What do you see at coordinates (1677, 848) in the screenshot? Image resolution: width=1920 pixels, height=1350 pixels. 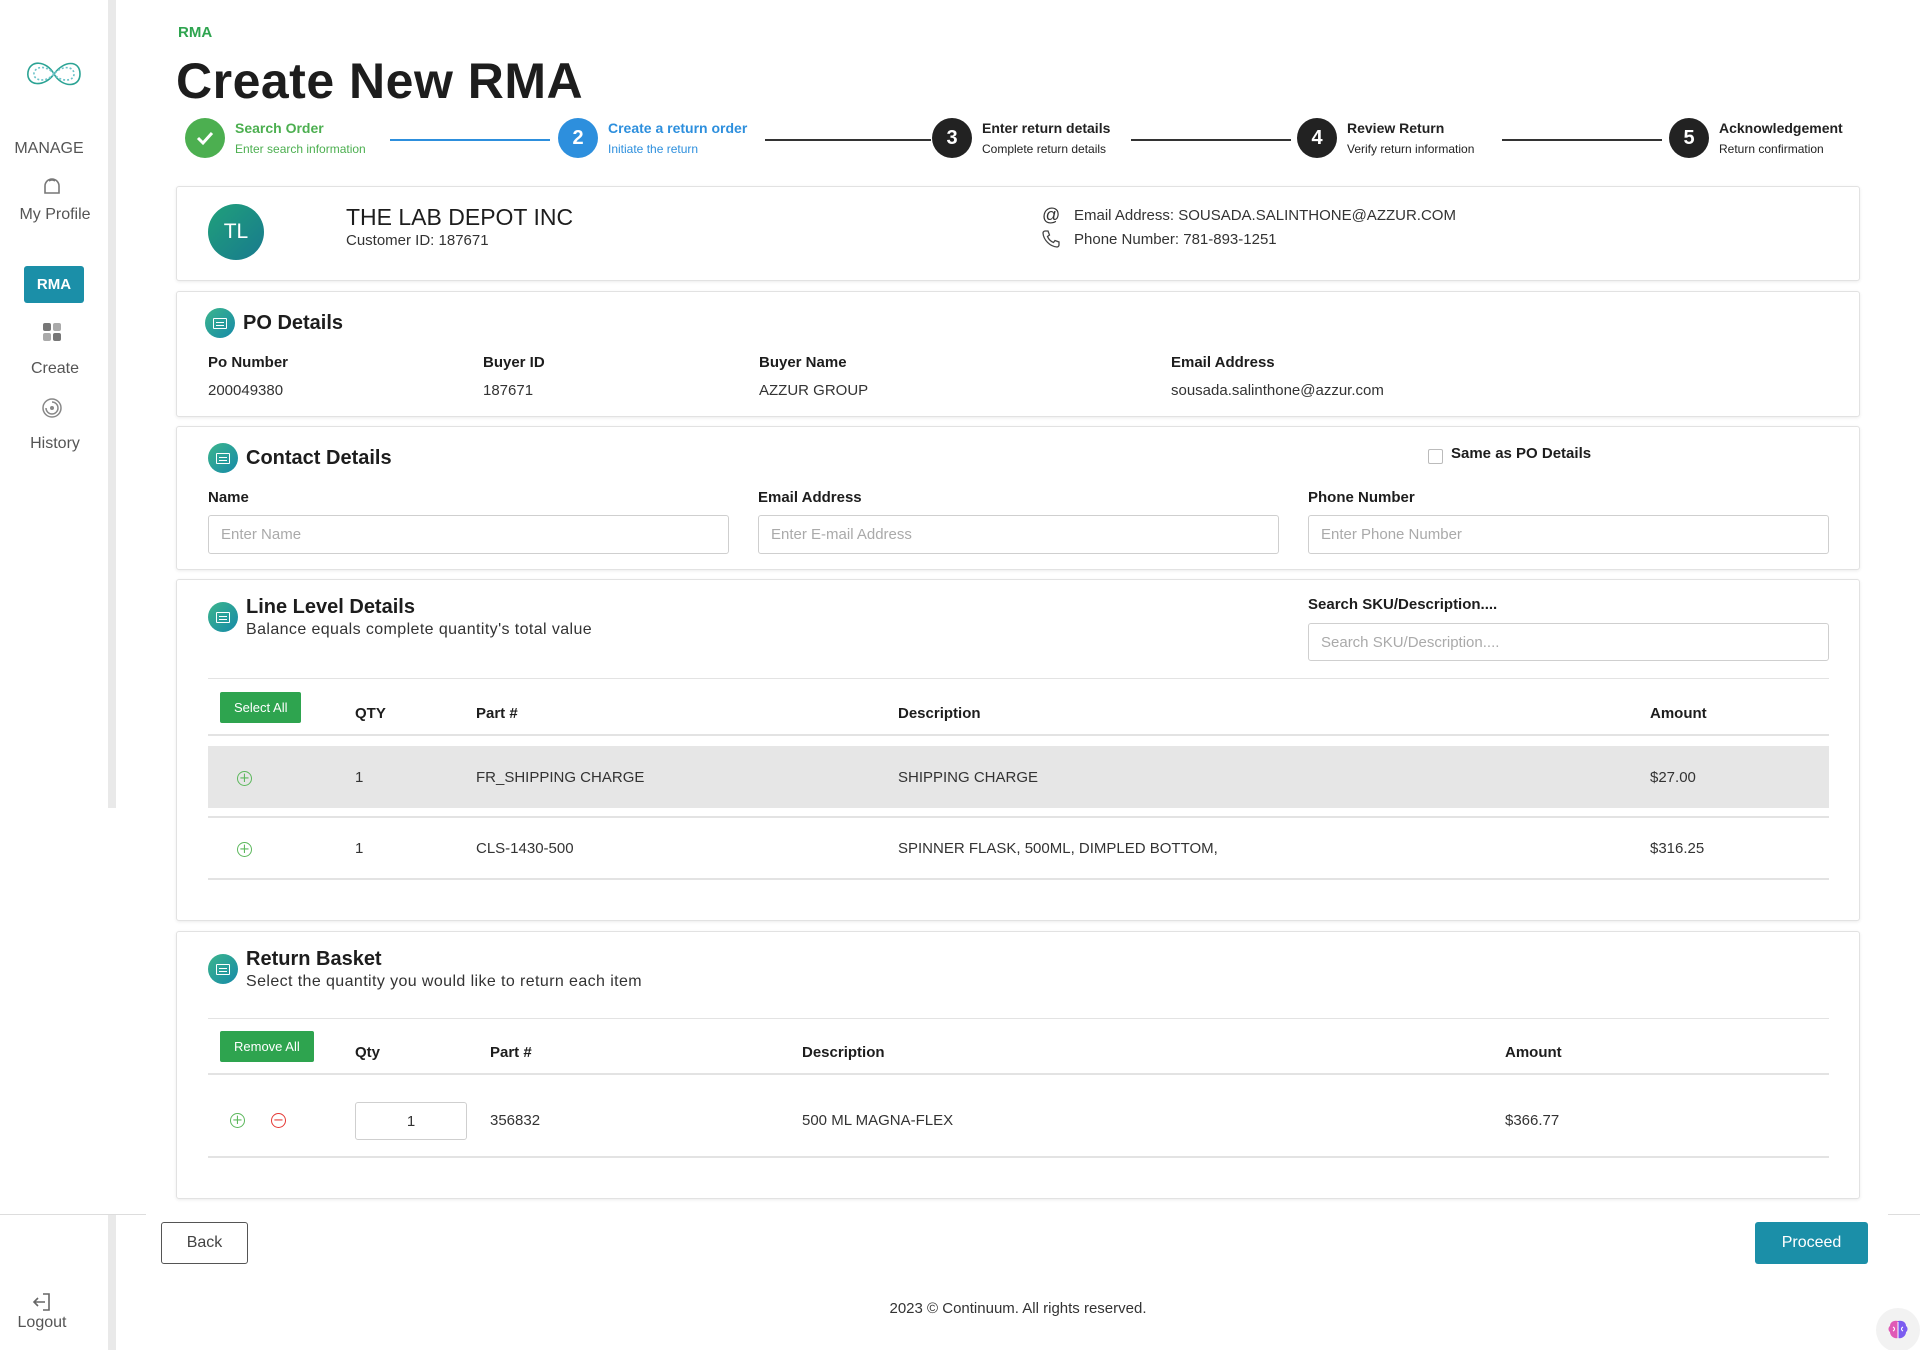 I see `row-amount: $316.25` at bounding box center [1677, 848].